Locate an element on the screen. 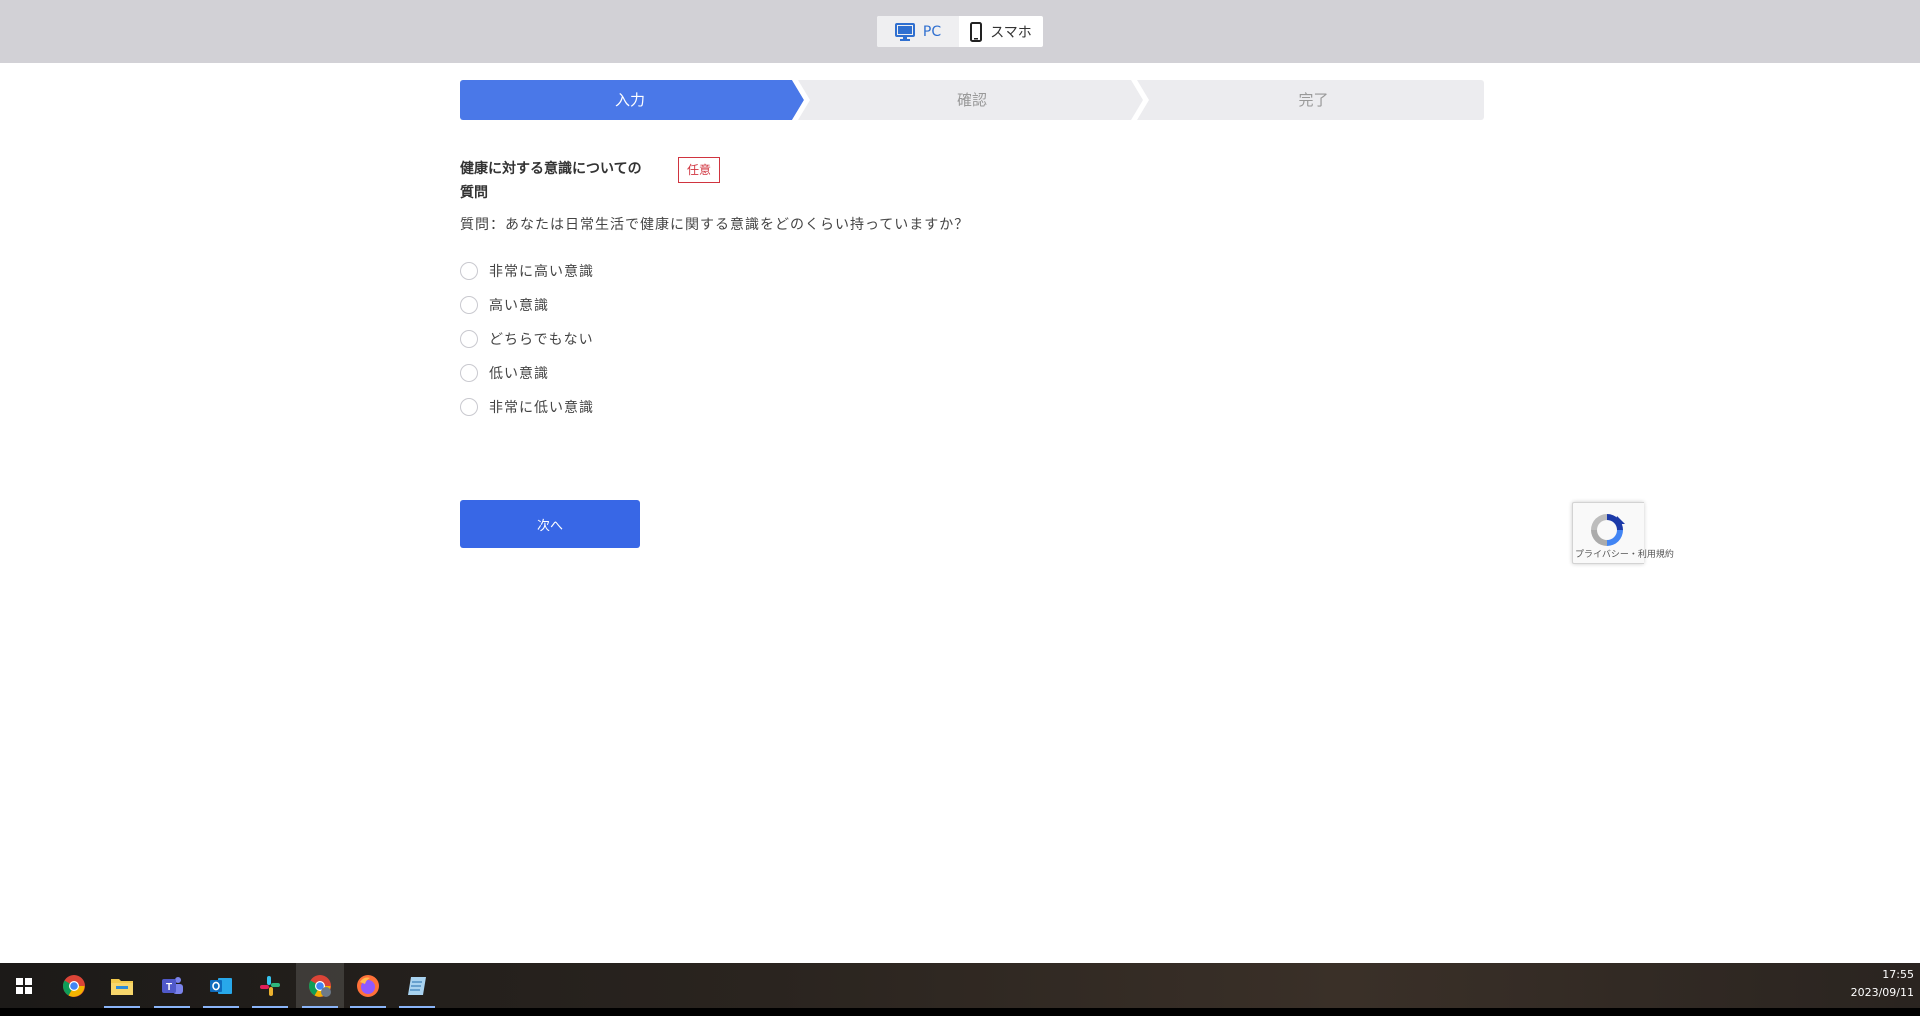  smartphone-view-label: スマホ is located at coordinates (1011, 32).